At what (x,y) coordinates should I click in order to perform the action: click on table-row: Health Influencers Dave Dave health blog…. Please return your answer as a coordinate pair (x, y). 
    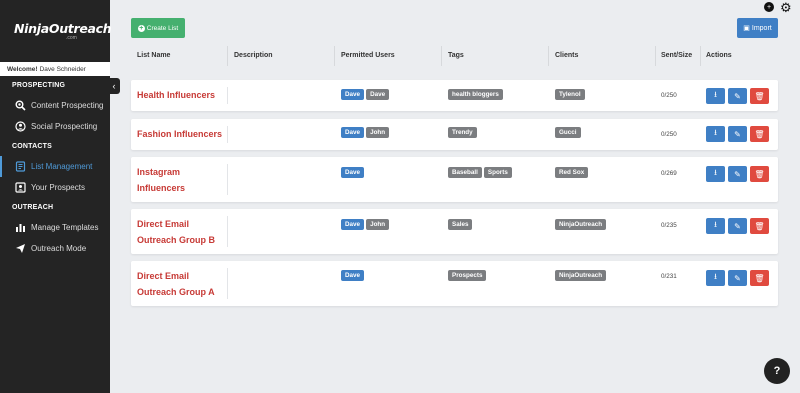
    Looking at the image, I should click on (454, 95).